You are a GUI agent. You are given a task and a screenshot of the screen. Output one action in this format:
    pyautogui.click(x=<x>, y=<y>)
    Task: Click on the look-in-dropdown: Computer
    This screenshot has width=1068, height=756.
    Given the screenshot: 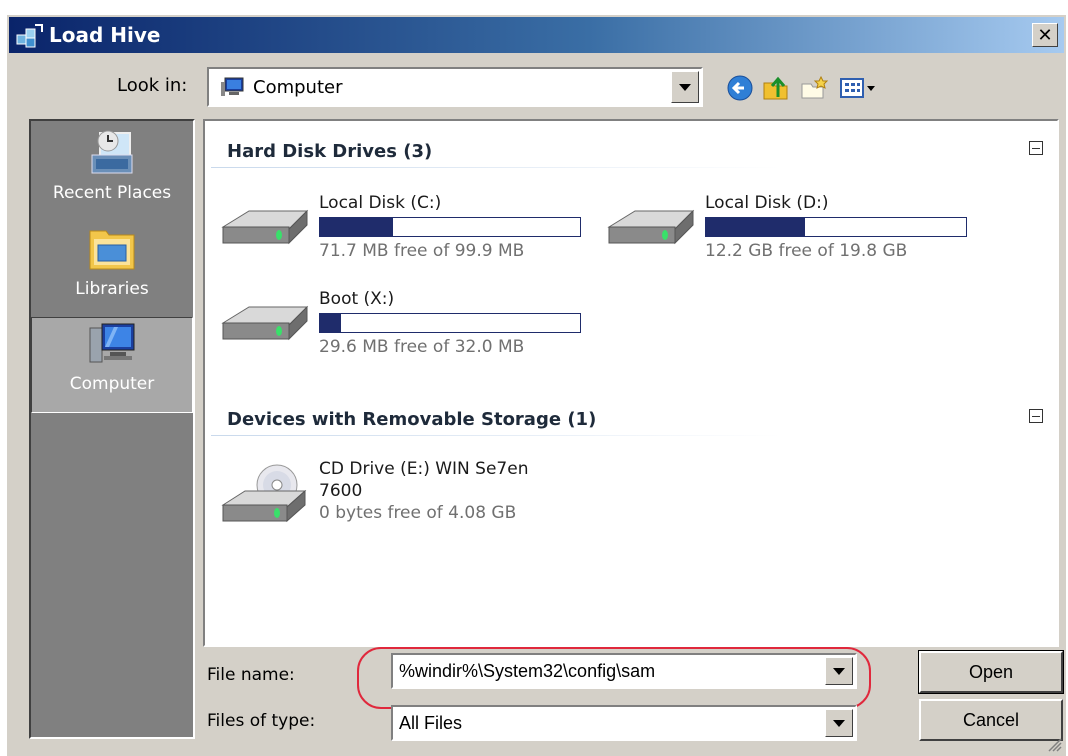 What is the action you would take?
    pyautogui.click(x=455, y=87)
    